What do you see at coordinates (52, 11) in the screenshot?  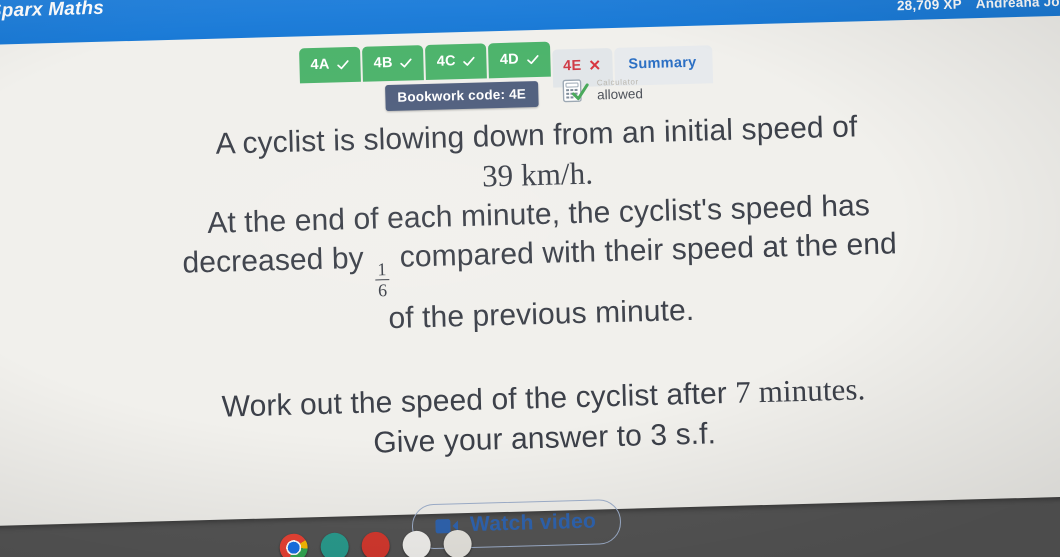 I see `sparx-maths-logo: Sparx Maths` at bounding box center [52, 11].